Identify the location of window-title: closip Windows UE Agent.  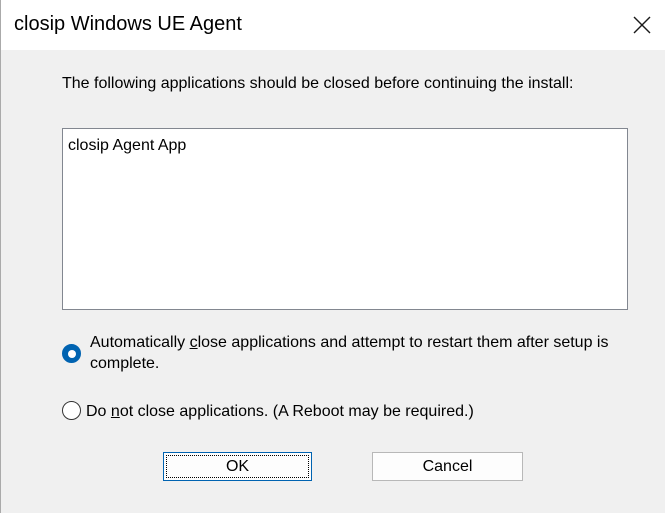
(128, 24).